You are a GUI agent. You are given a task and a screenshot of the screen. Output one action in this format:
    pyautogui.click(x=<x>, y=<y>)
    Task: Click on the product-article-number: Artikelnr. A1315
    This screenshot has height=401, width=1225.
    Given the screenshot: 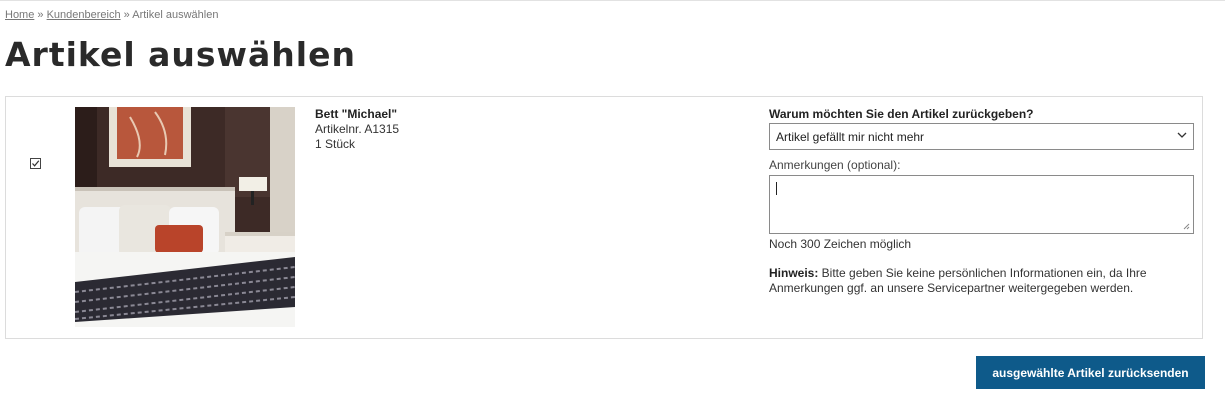 What is the action you would take?
    pyautogui.click(x=357, y=129)
    